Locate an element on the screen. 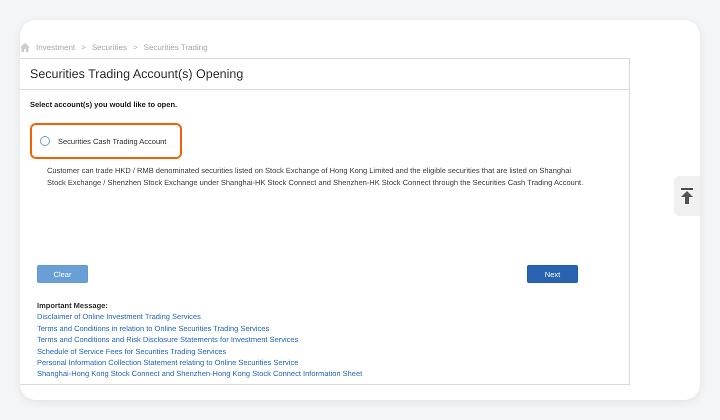 The image size is (720, 420). arrow-up-icon is located at coordinates (687, 196).